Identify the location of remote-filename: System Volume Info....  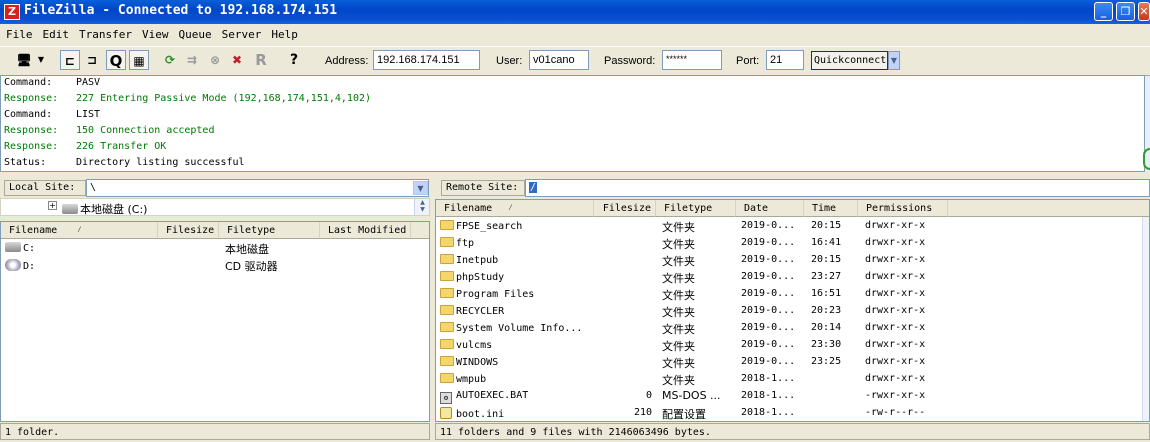
(519, 328).